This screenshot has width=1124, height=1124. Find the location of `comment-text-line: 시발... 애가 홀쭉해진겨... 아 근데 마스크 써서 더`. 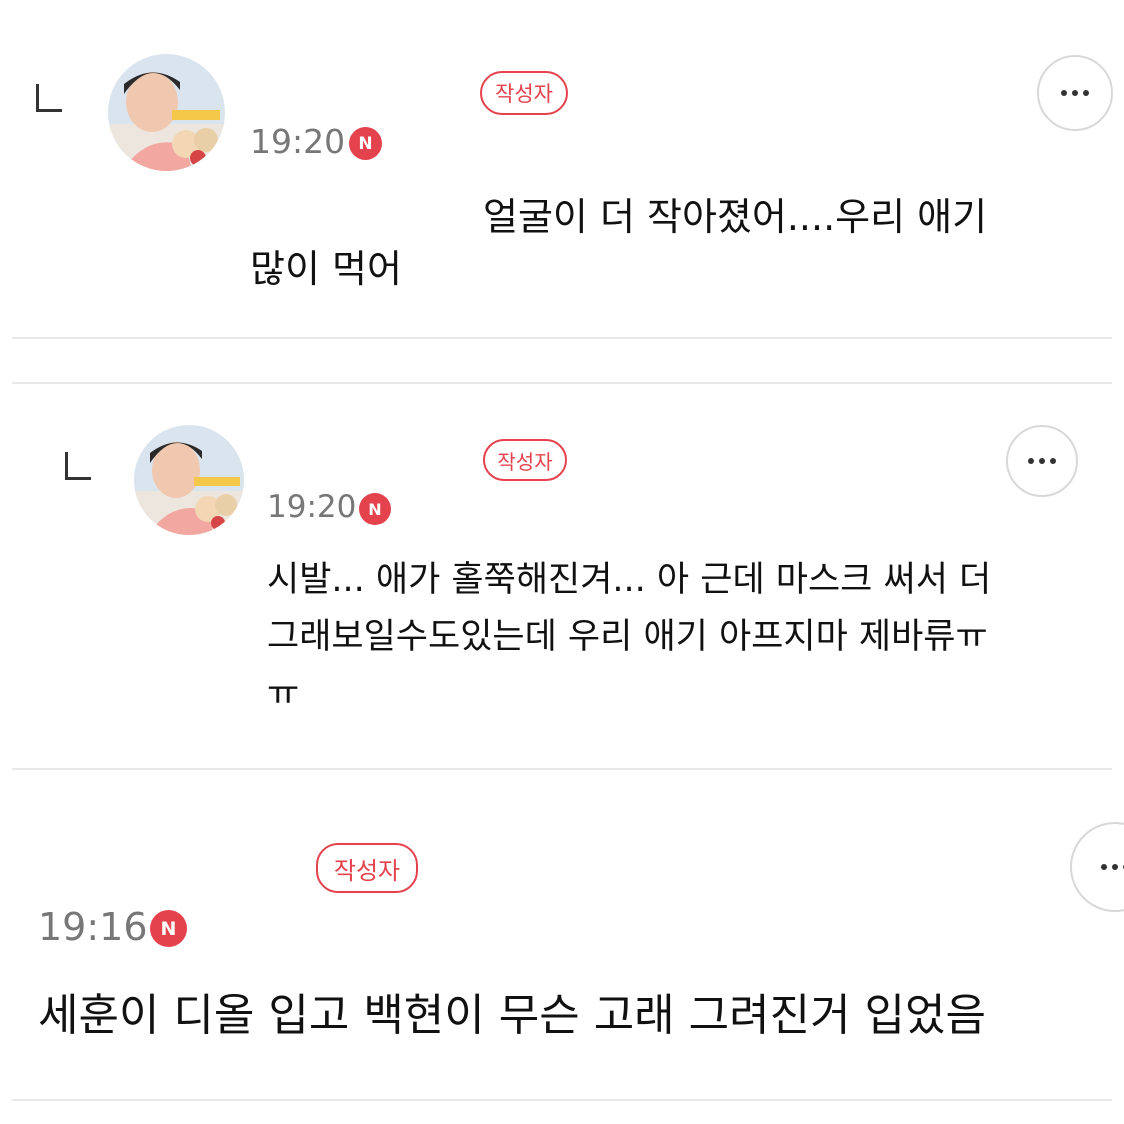

comment-text-line: 시발... 애가 홀쭉해진겨... 아 근데 마스크 써서 더 is located at coordinates (629, 580).